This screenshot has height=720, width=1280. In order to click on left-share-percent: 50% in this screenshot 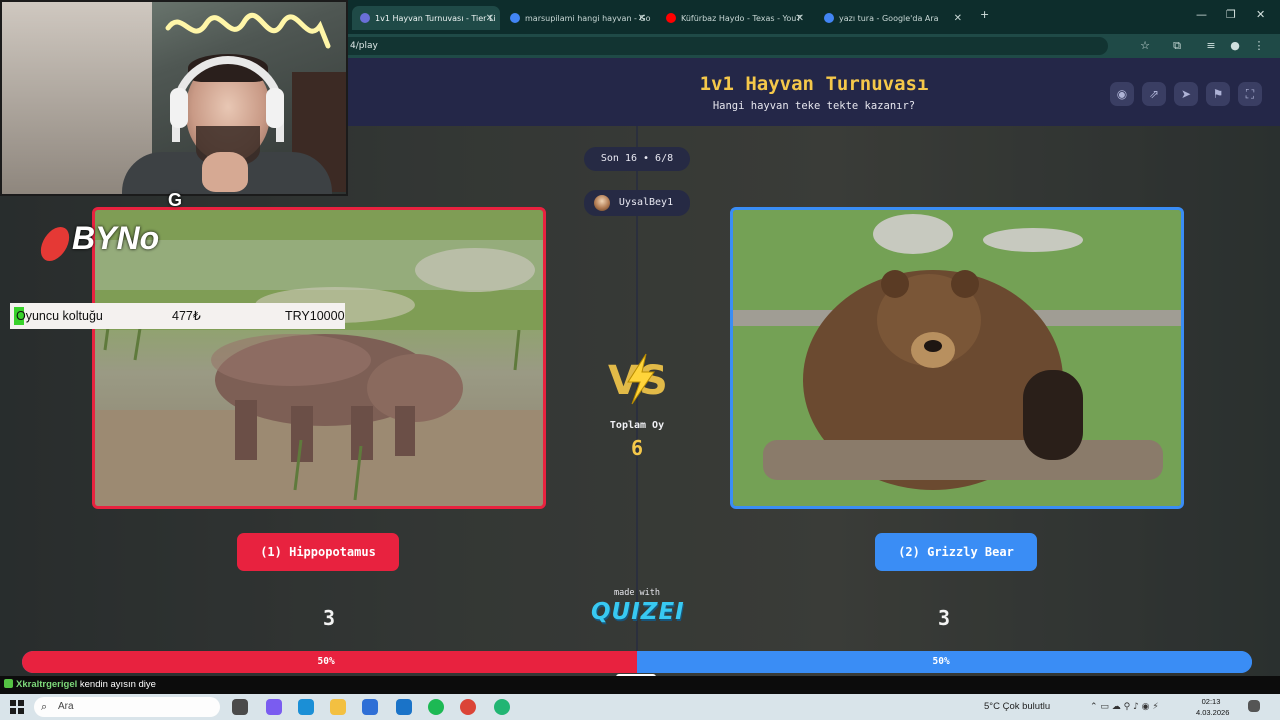, I will do `click(326, 661)`.